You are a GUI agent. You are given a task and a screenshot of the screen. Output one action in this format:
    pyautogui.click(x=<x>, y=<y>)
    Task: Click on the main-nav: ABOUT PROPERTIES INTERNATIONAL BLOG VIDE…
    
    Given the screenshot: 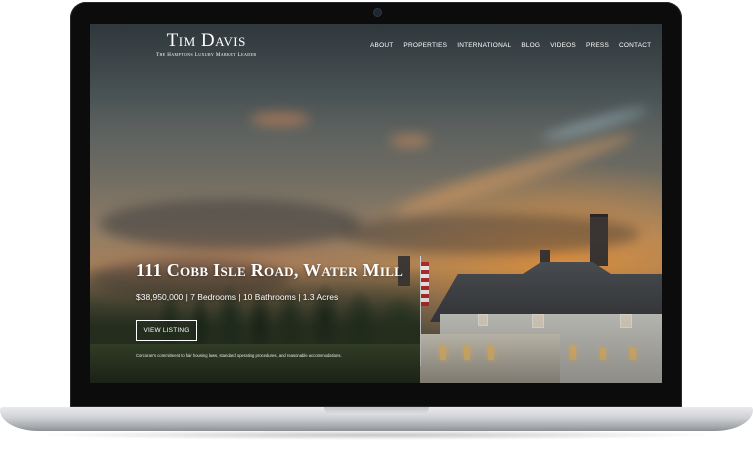 What is the action you would take?
    pyautogui.click(x=510, y=45)
    